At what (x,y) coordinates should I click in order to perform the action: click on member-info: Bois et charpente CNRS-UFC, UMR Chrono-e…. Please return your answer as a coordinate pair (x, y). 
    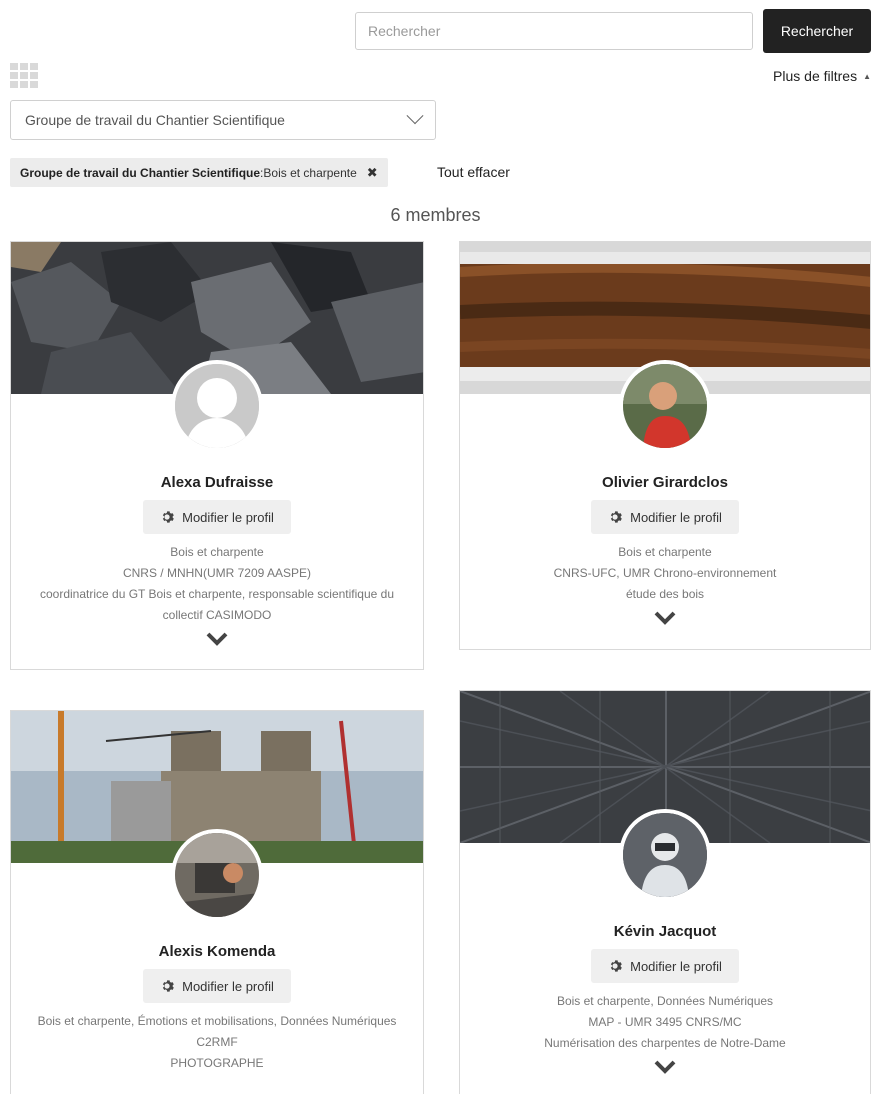
    Looking at the image, I should click on (665, 583).